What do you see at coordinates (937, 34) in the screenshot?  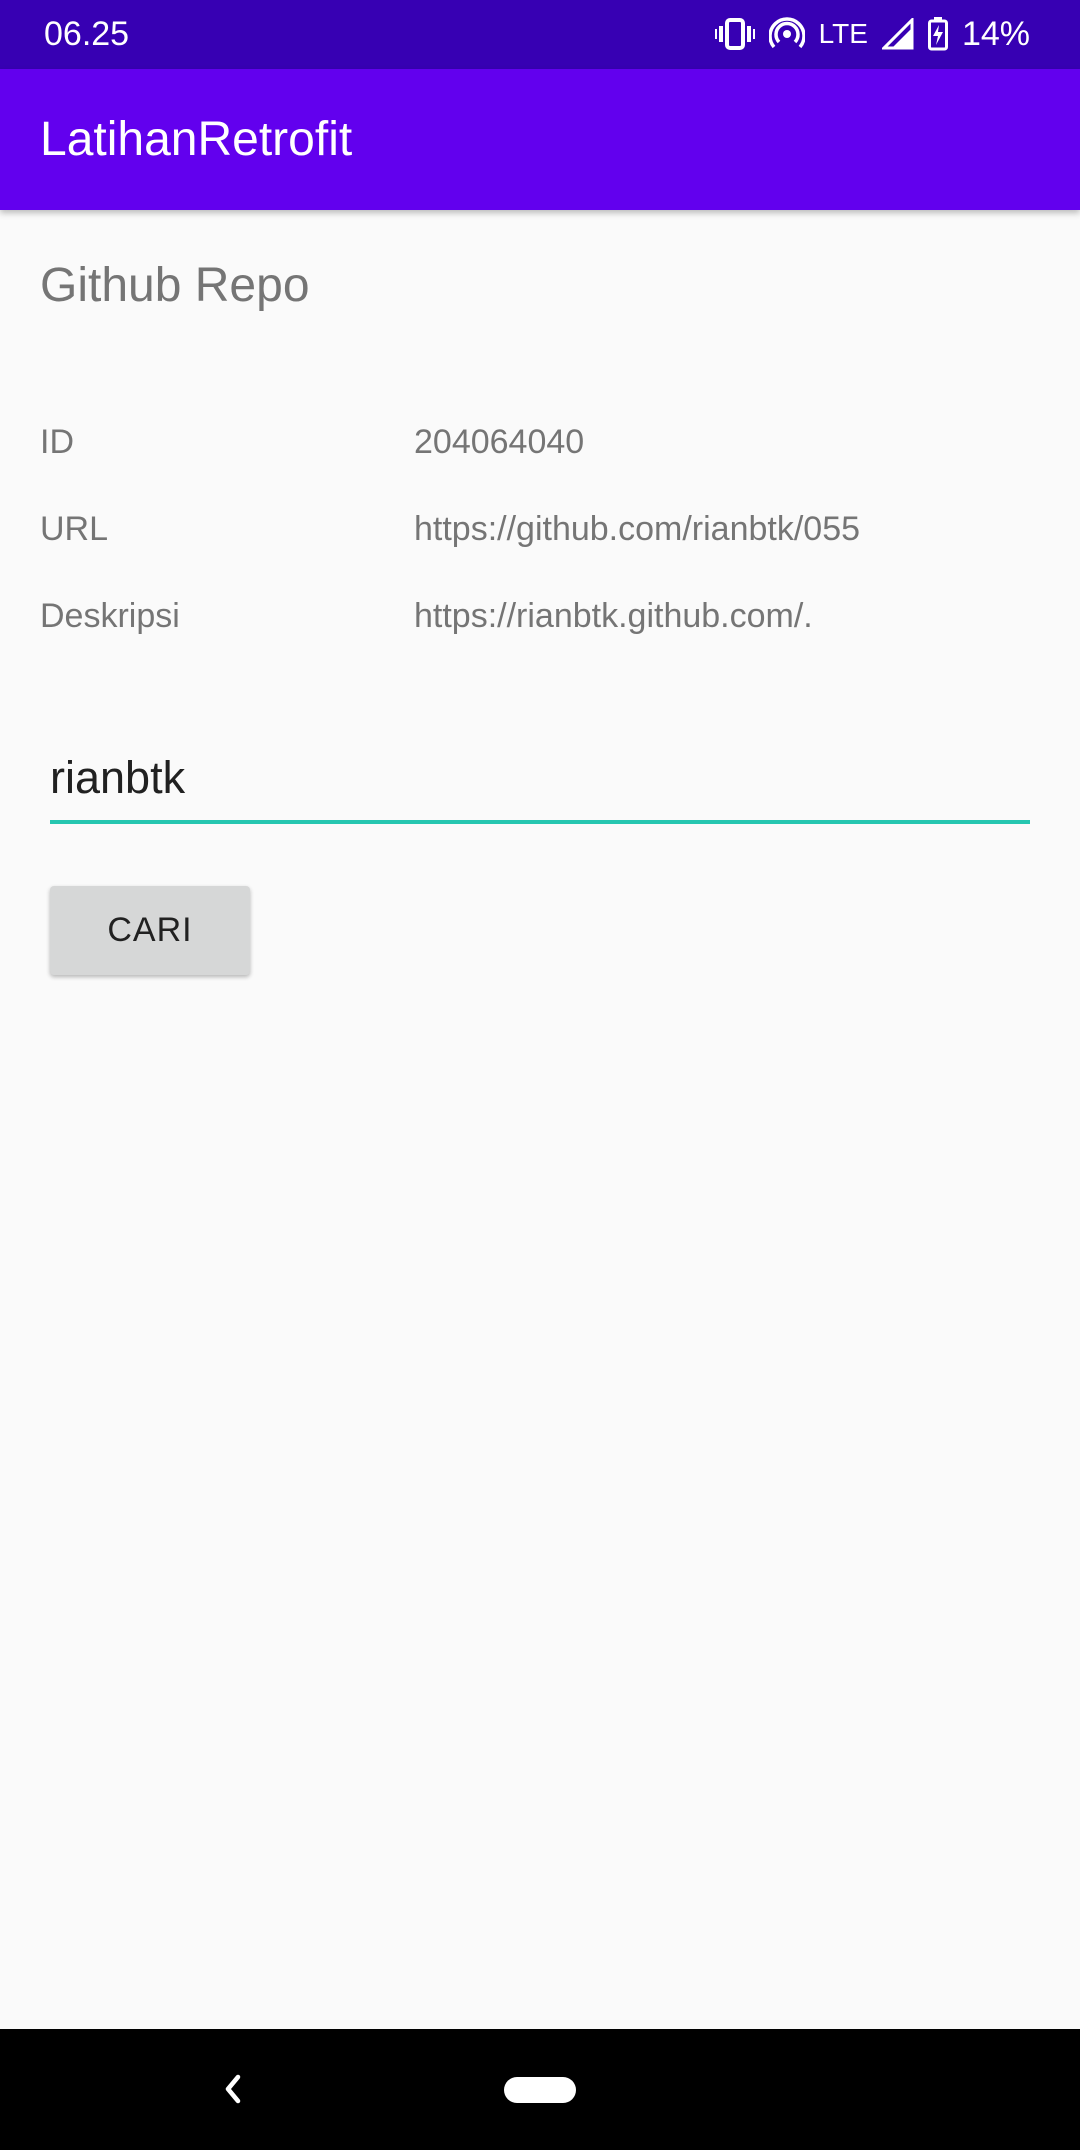 I see `battery-charging-icon` at bounding box center [937, 34].